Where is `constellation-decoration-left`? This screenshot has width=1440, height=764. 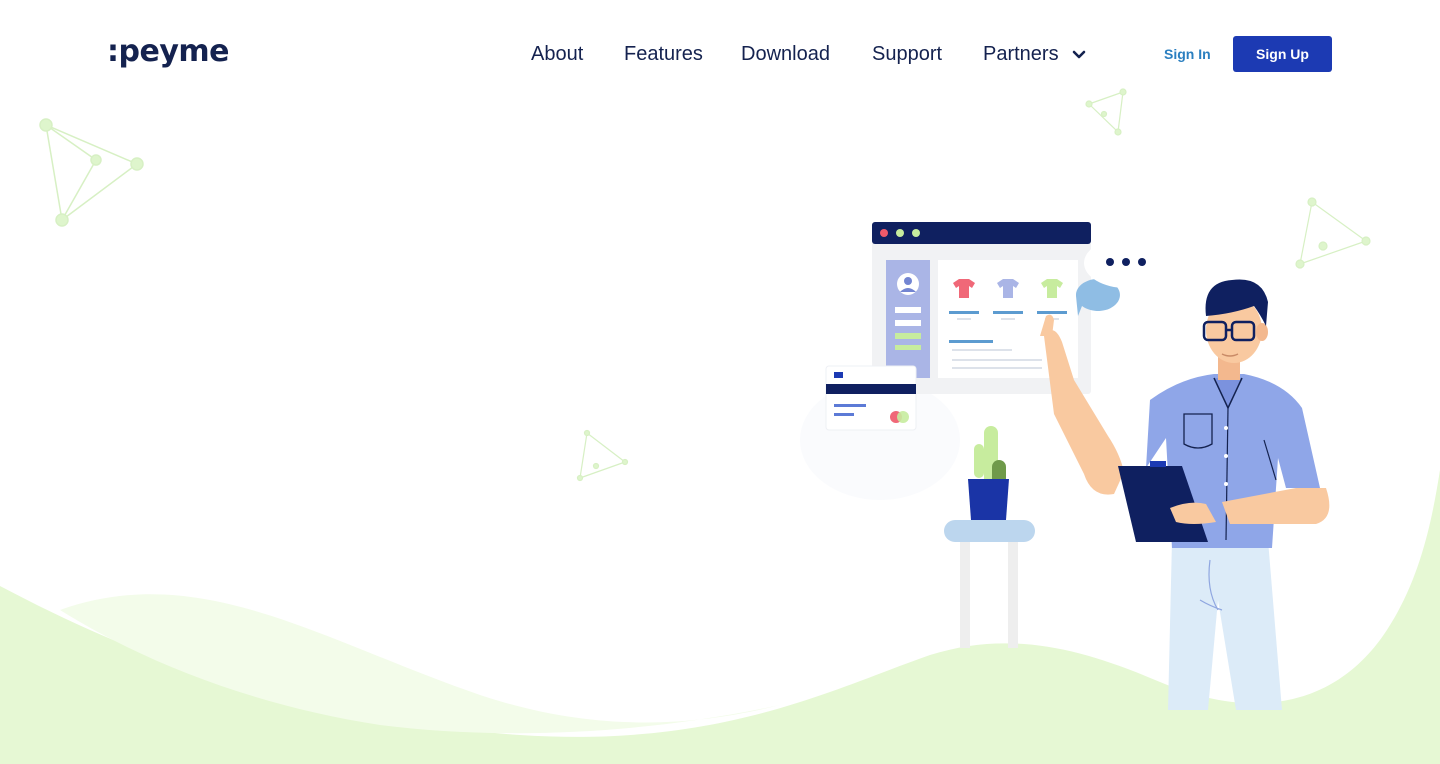
constellation-decoration-left is located at coordinates (91, 172).